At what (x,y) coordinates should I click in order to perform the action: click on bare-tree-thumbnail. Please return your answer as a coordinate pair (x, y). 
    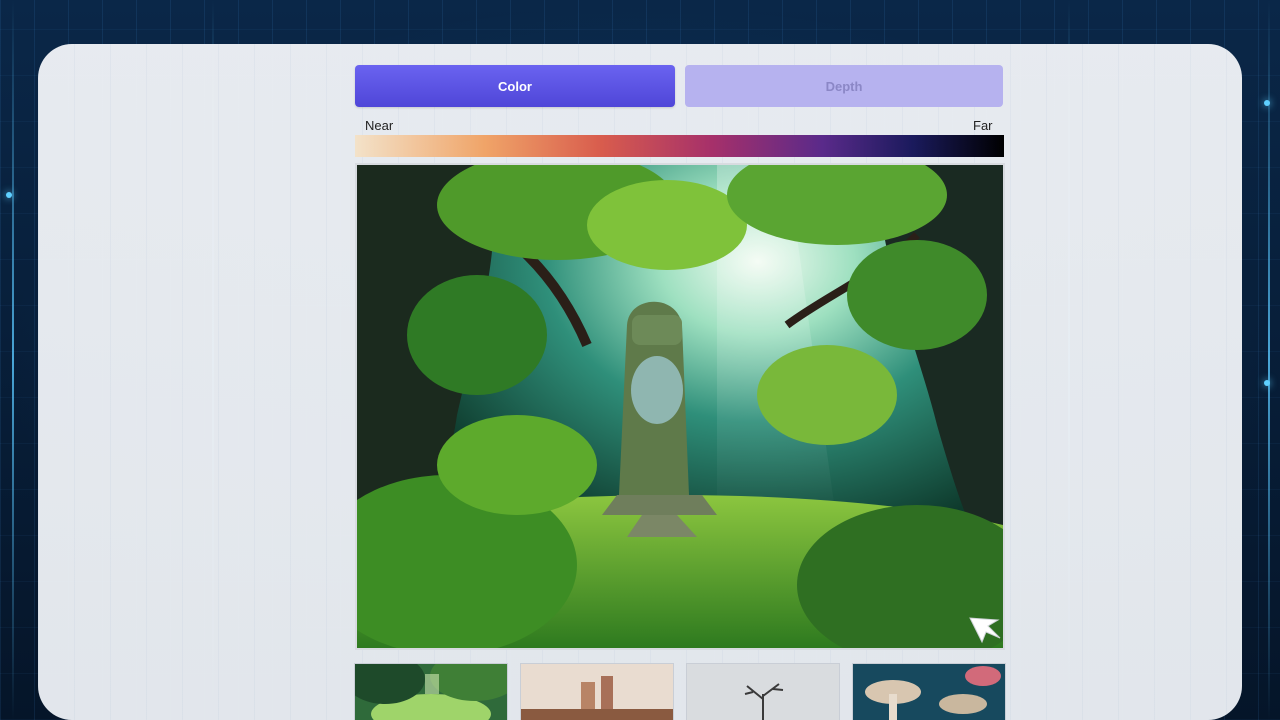
    Looking at the image, I should click on (763, 691).